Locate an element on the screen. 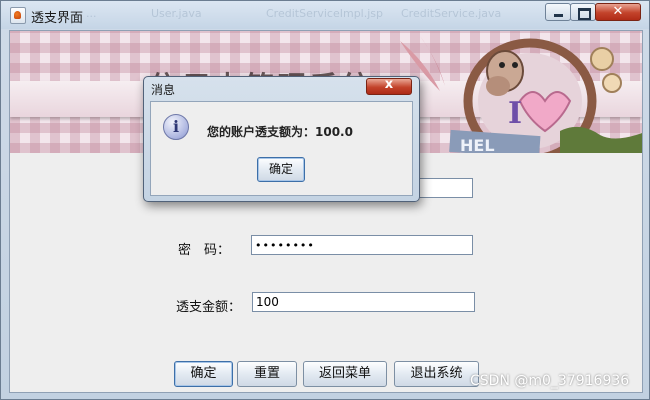 Image resolution: width=650 pixels, height=400 pixels. background-tab-label: CreditService.java is located at coordinates (451, 13).